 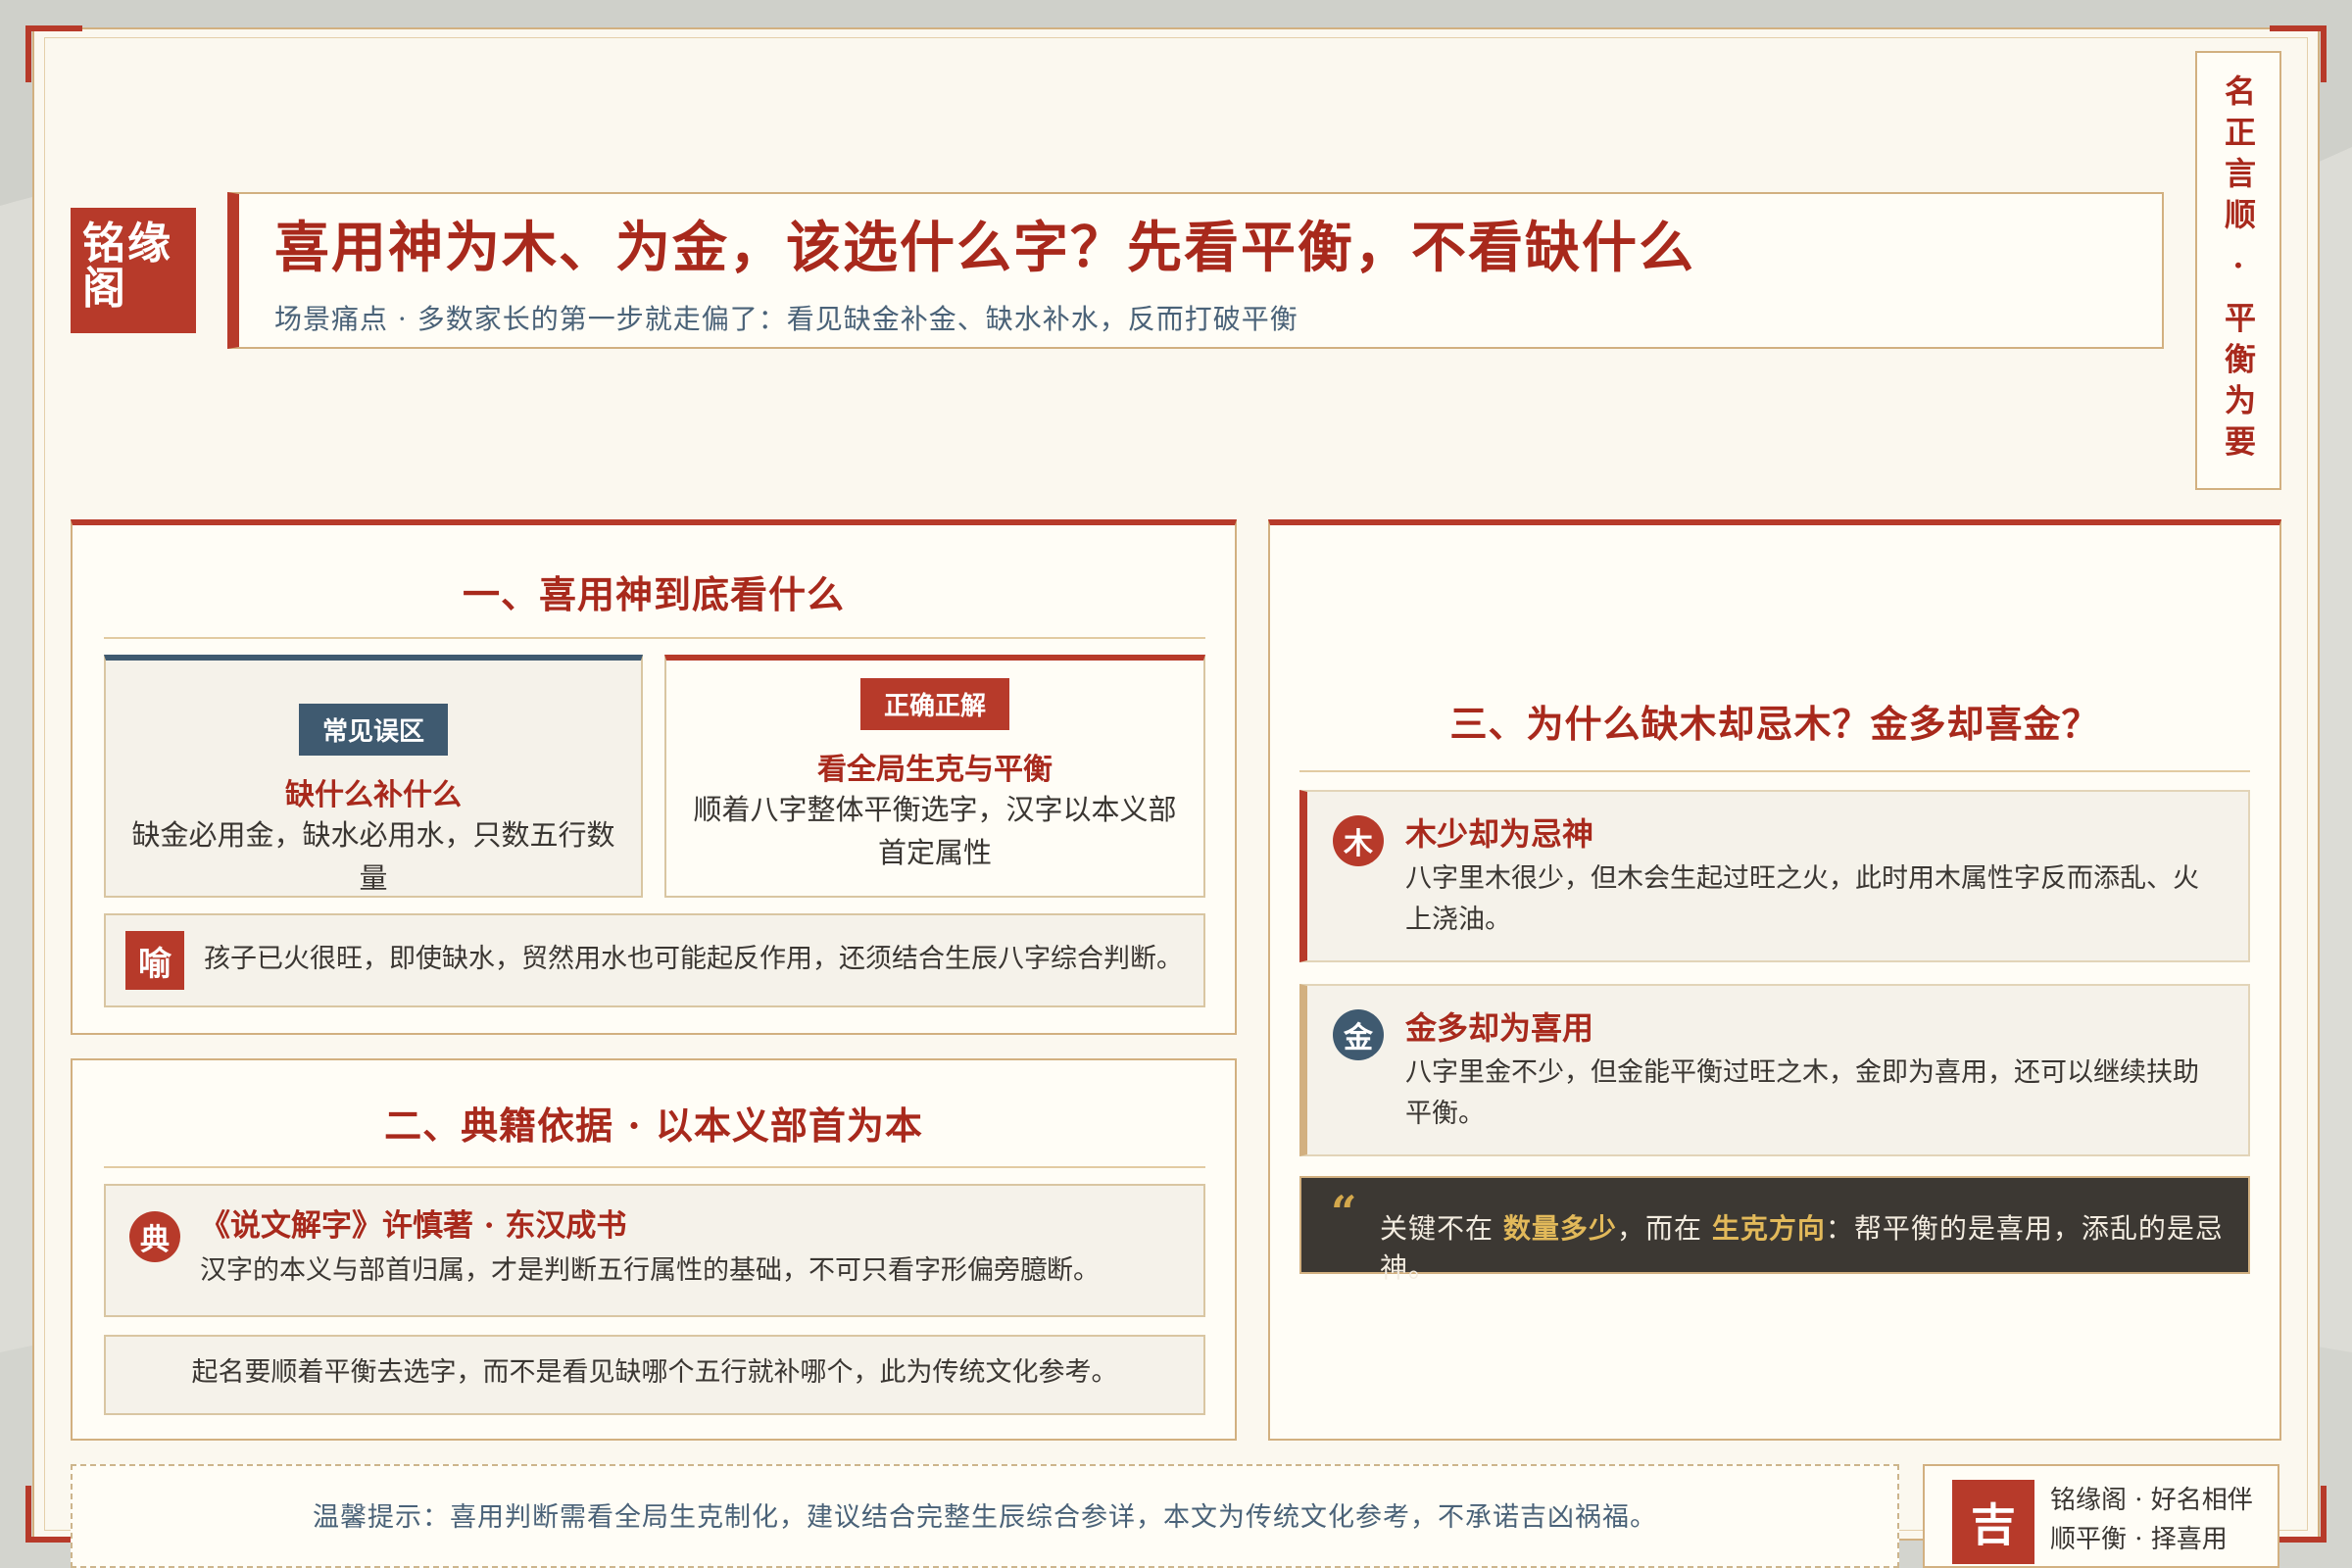 What do you see at coordinates (653, 594) in the screenshot?
I see `section-1-heading: 一、喜用神到底看什么` at bounding box center [653, 594].